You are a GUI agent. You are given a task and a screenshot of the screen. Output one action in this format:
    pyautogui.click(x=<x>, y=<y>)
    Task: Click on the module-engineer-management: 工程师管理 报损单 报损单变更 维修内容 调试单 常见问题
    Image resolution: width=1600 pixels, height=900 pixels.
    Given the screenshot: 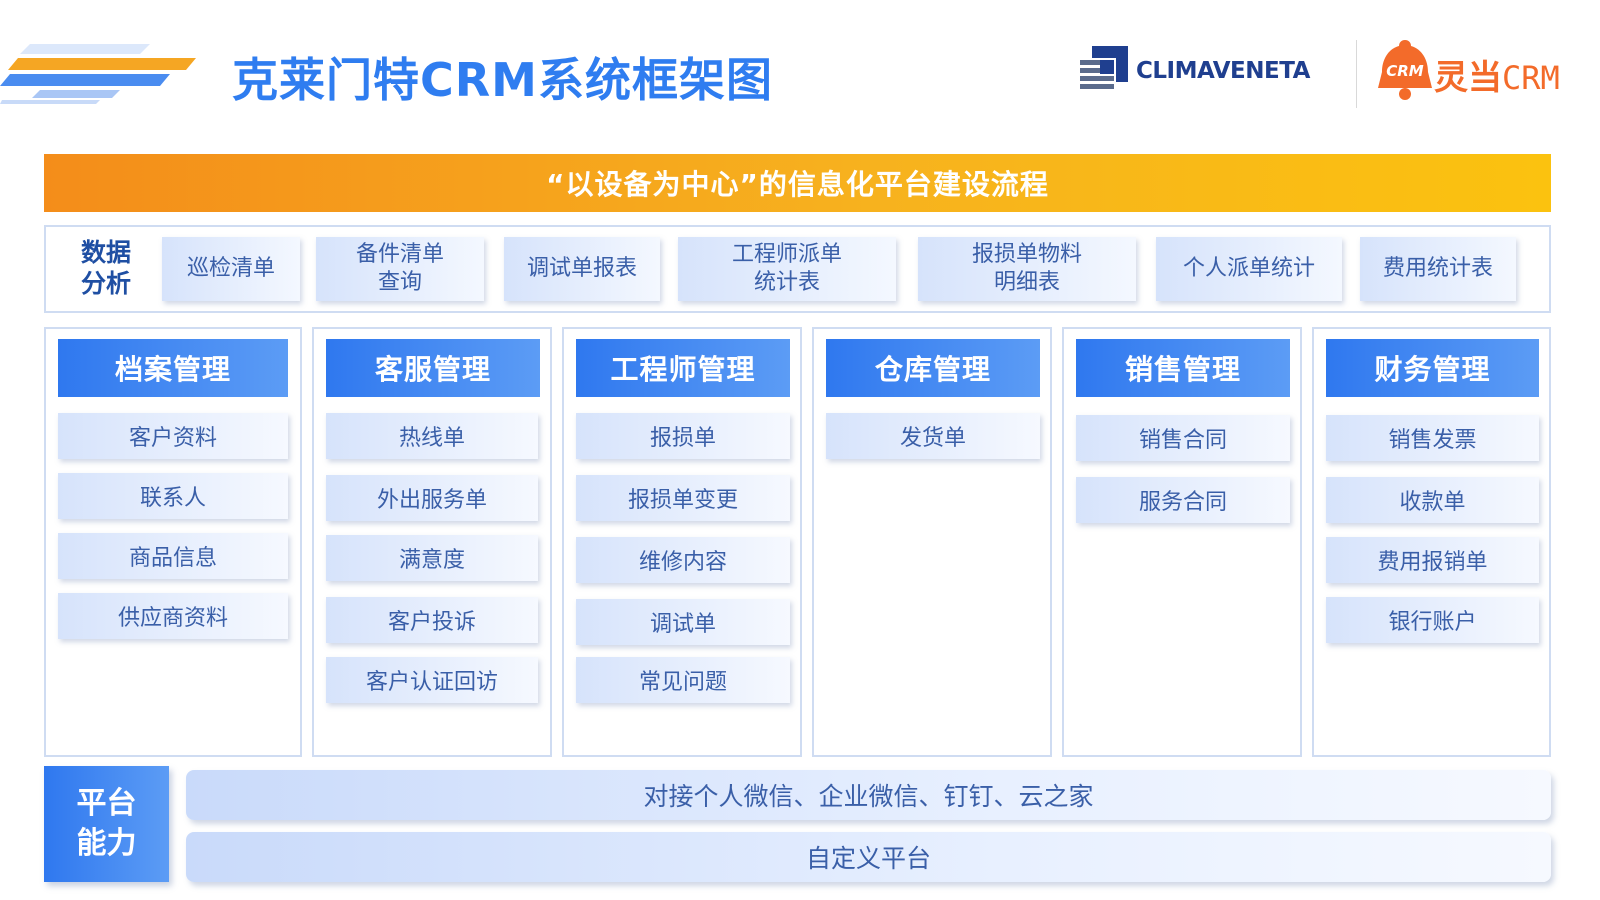 What is the action you would take?
    pyautogui.click(x=682, y=542)
    